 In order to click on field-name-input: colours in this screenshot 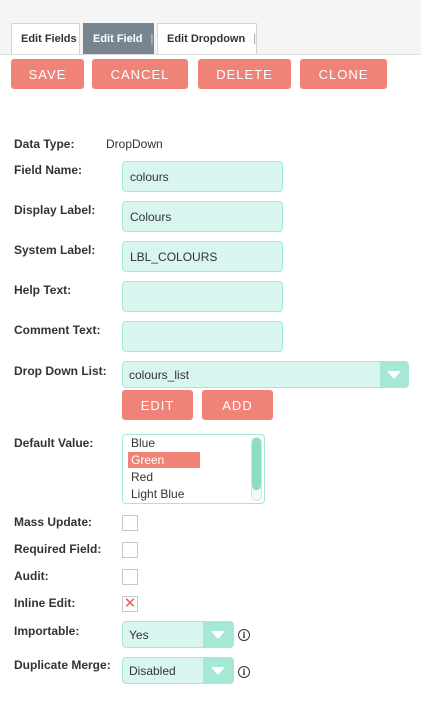, I will do `click(202, 176)`.